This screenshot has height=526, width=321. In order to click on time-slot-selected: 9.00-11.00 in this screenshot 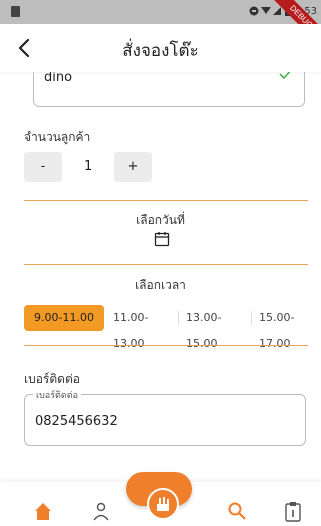, I will do `click(64, 318)`.